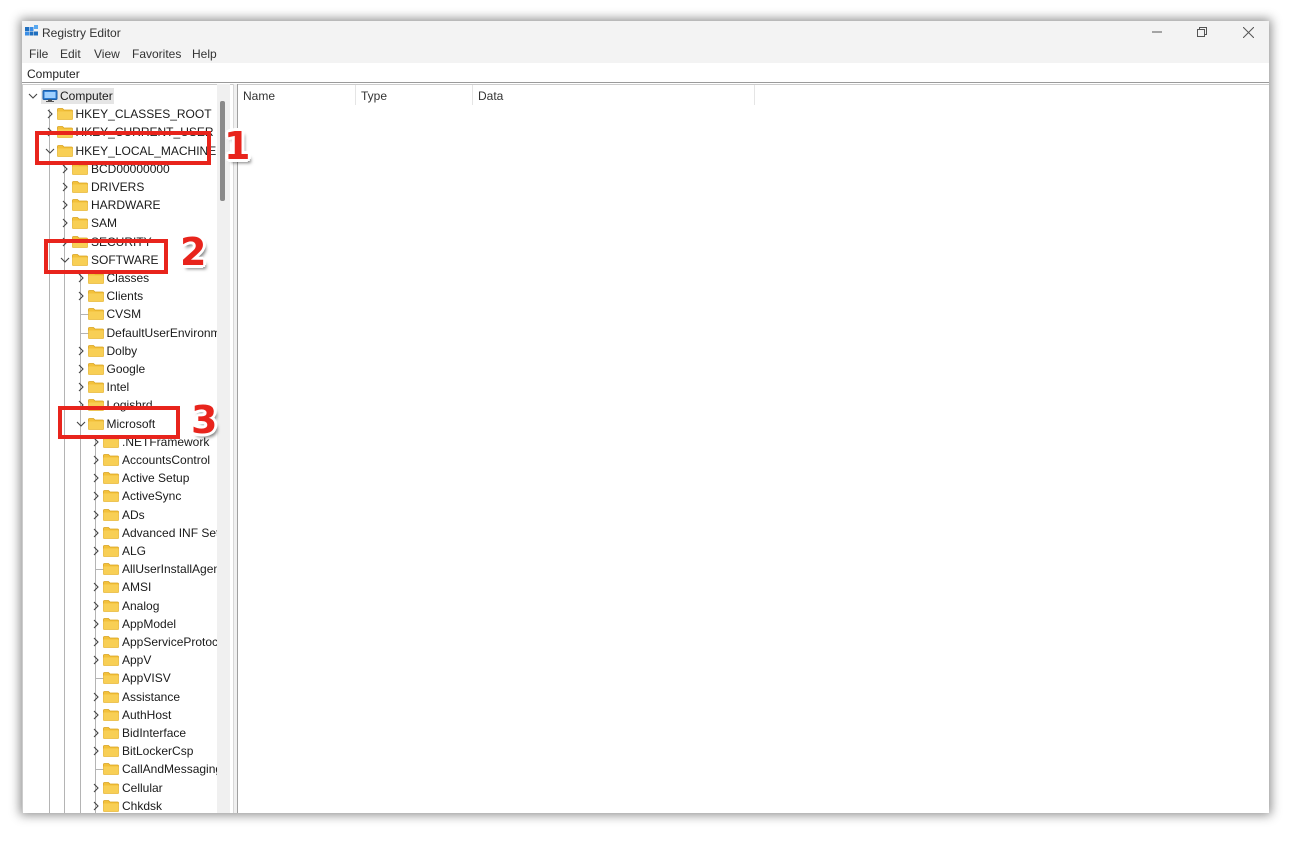 This screenshot has width=1300, height=844. I want to click on tree-item-microsoft-child: AppServiceProtoc, so click(128, 642).